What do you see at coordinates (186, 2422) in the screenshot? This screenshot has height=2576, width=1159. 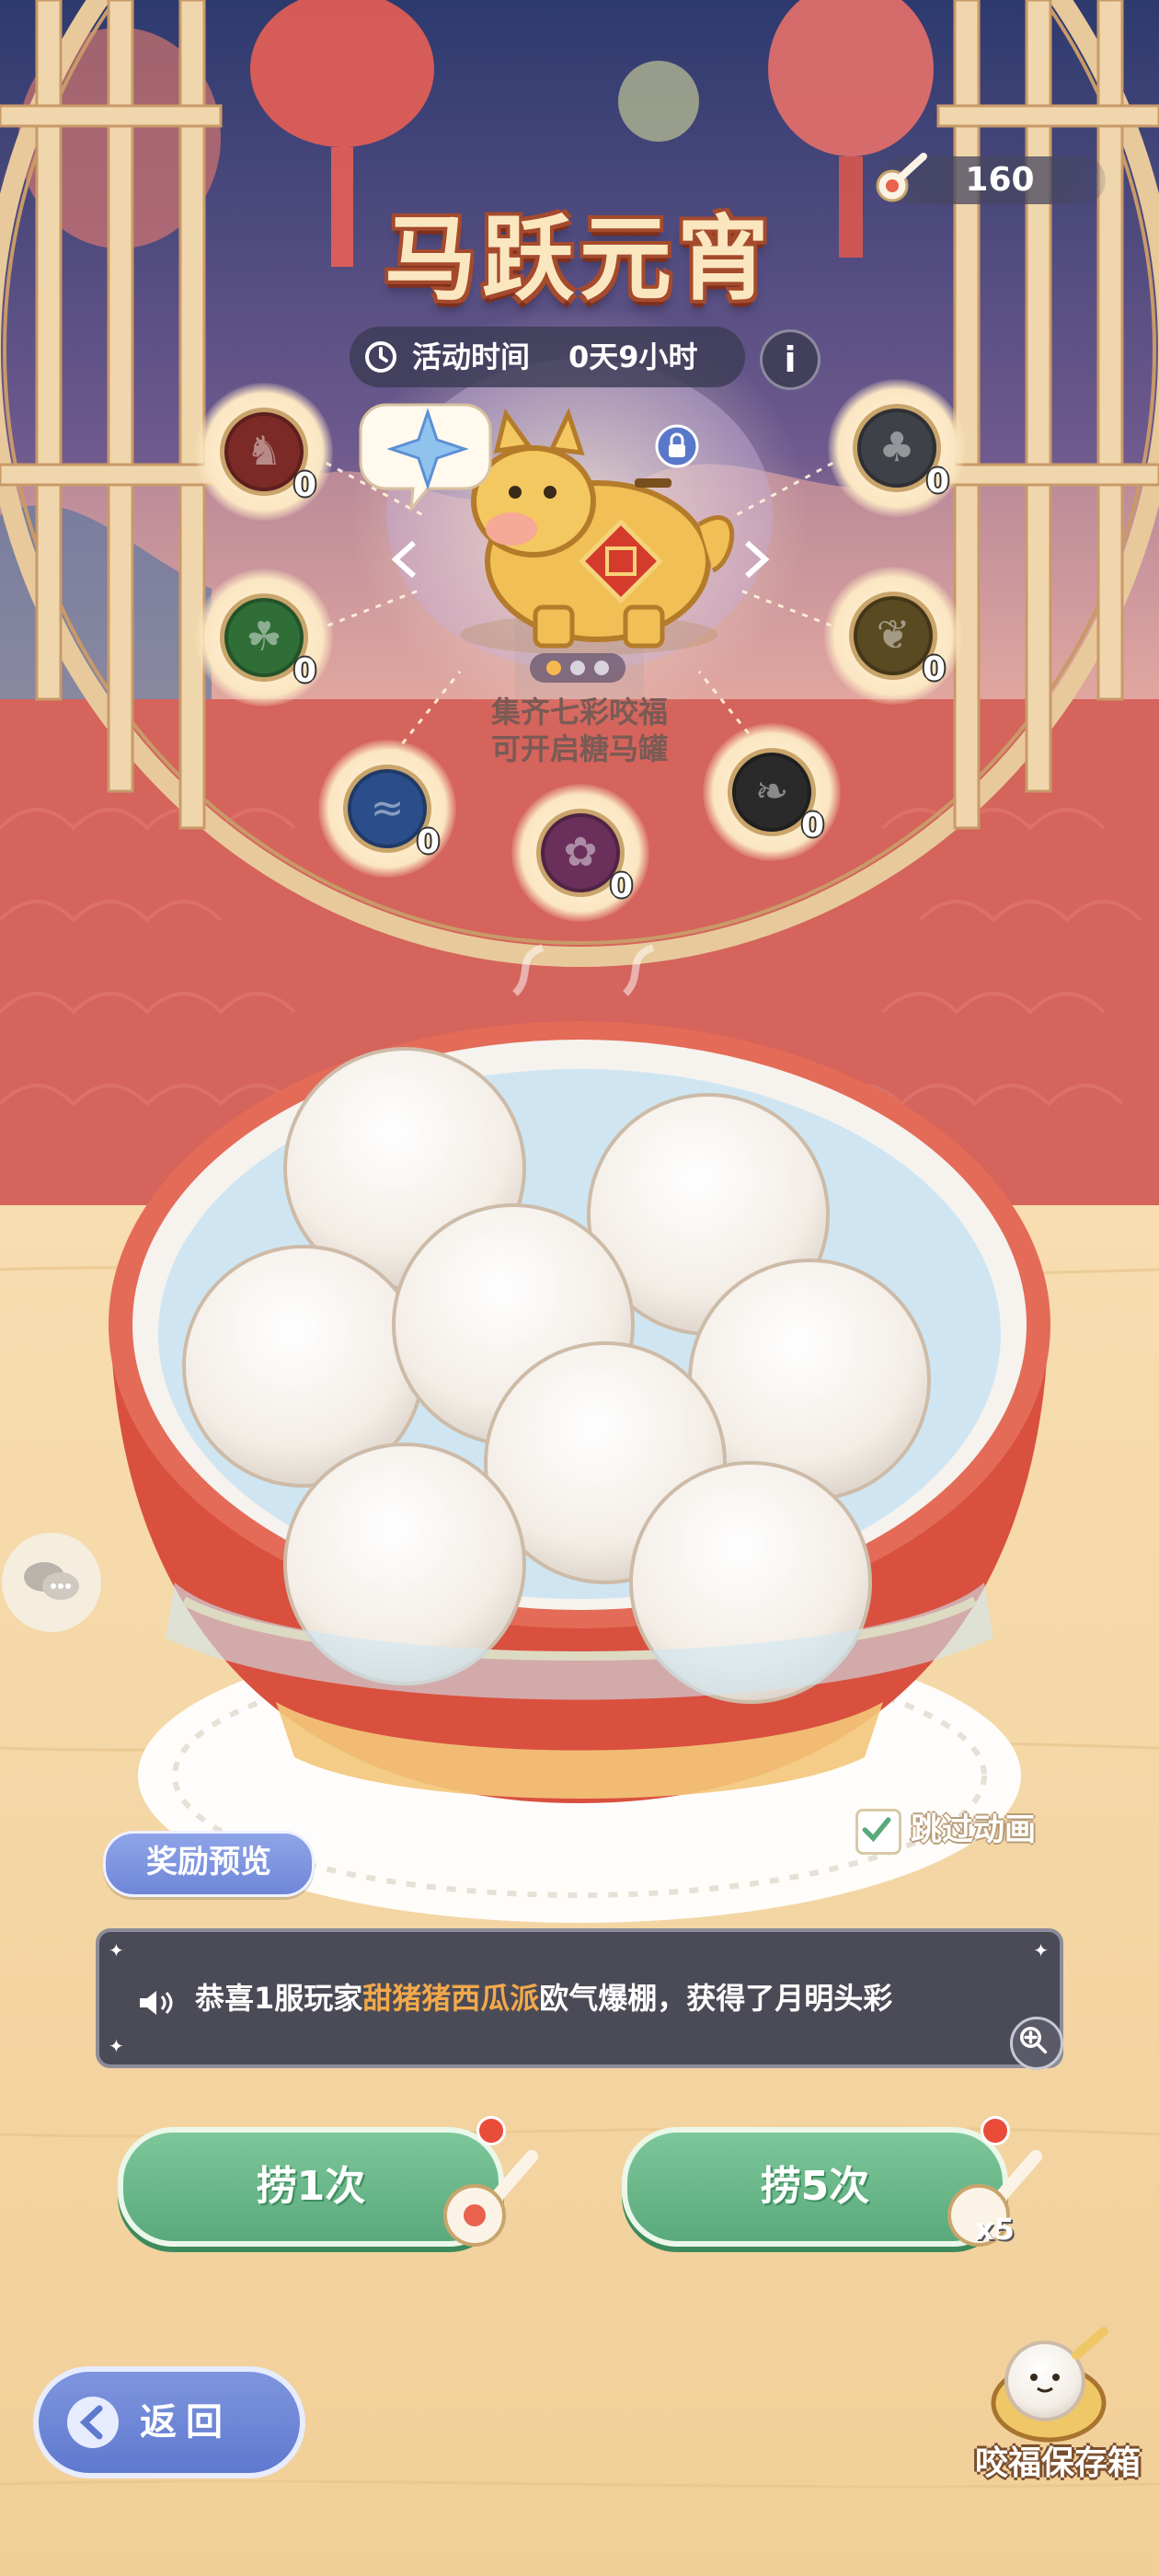 I see `back-label: 返回` at bounding box center [186, 2422].